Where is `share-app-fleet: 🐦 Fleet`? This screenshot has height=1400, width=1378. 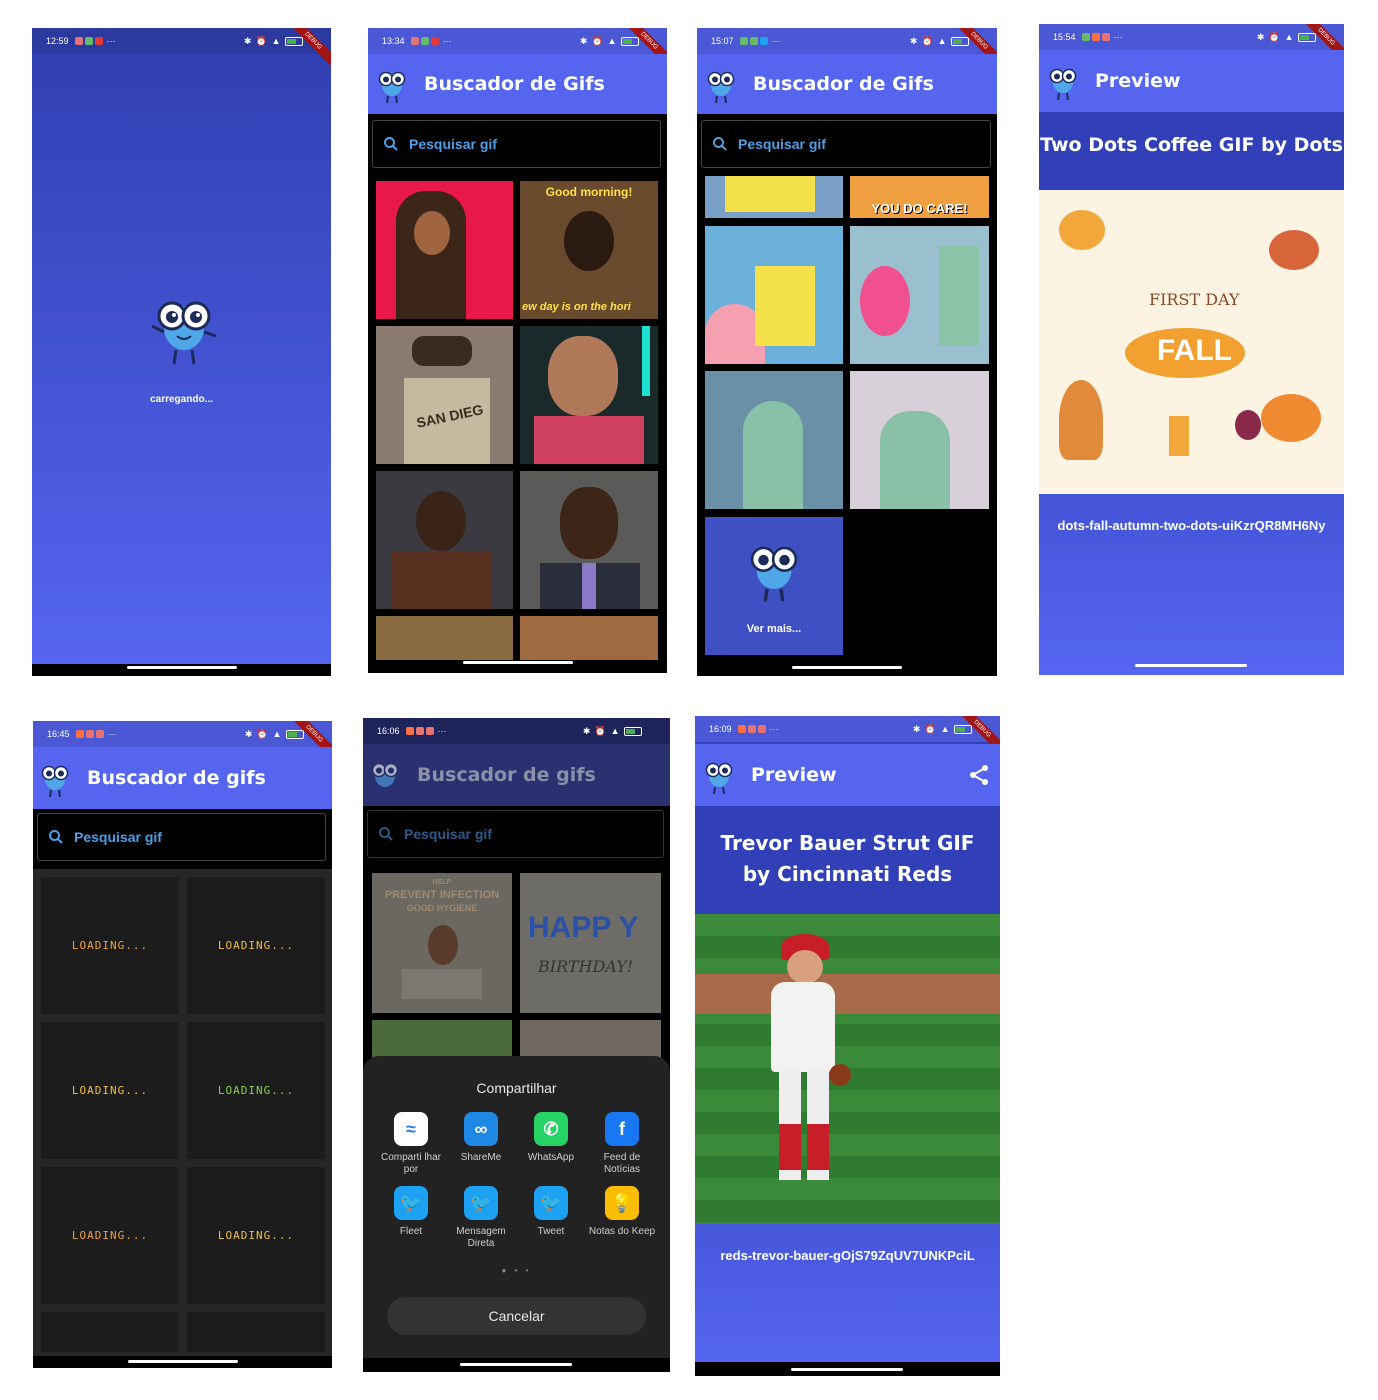 share-app-fleet: 🐦 Fleet is located at coordinates (411, 1212).